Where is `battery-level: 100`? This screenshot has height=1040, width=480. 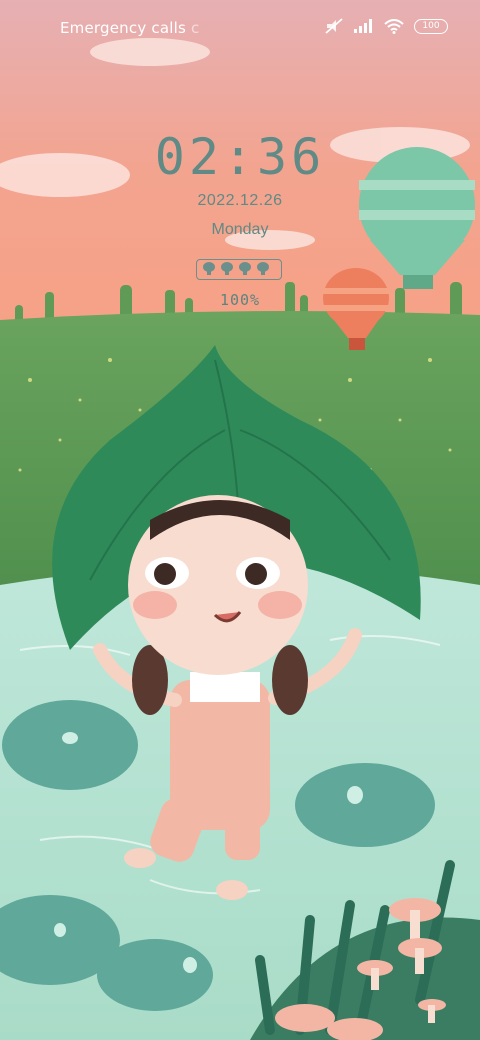 battery-level: 100 is located at coordinates (431, 25).